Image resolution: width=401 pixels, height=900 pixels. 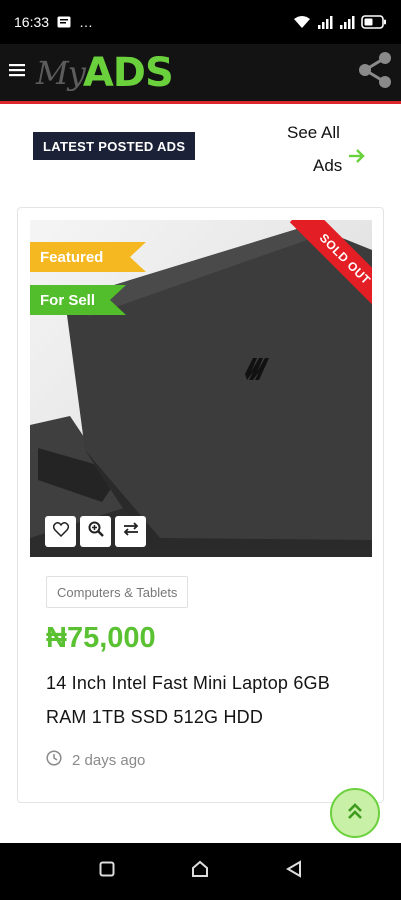 What do you see at coordinates (114, 146) in the screenshot?
I see `latest-posted-ads-badge: LATEST POSTED ADS` at bounding box center [114, 146].